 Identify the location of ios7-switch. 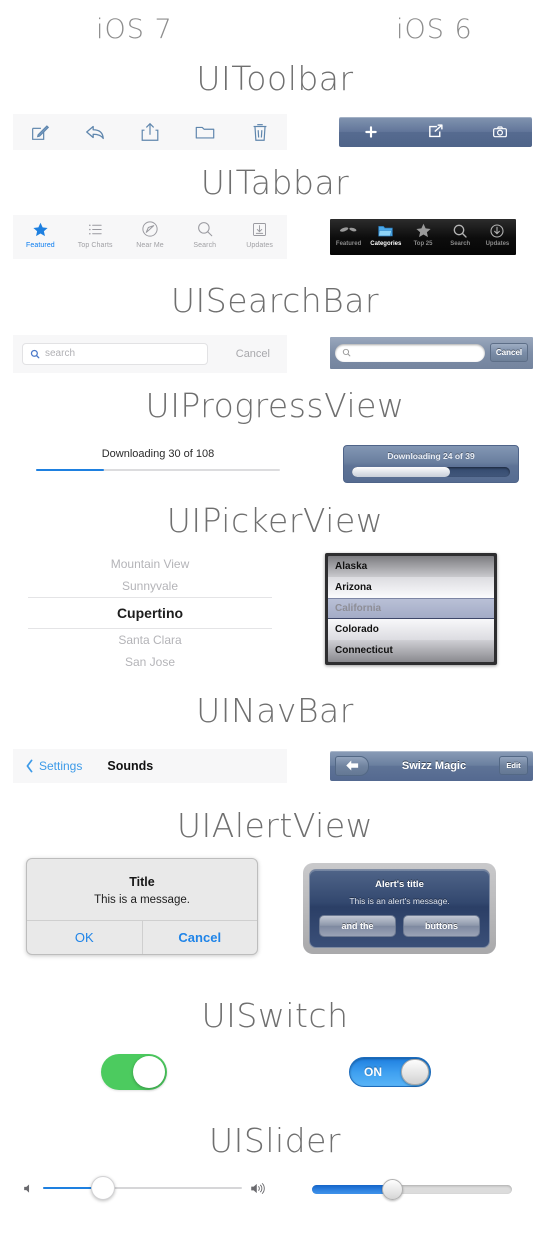
(134, 1071).